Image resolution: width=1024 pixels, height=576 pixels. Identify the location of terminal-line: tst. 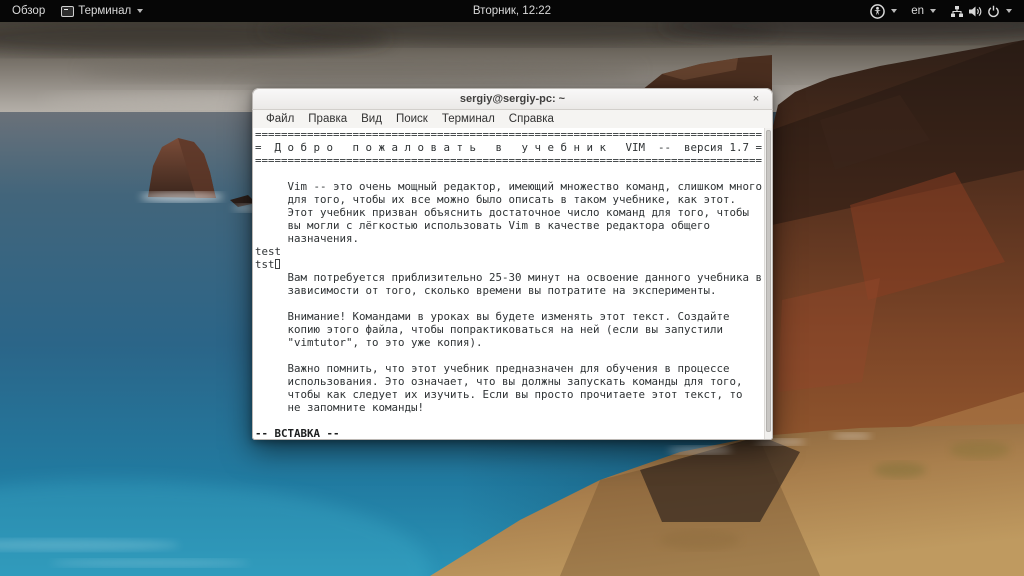
(509, 264).